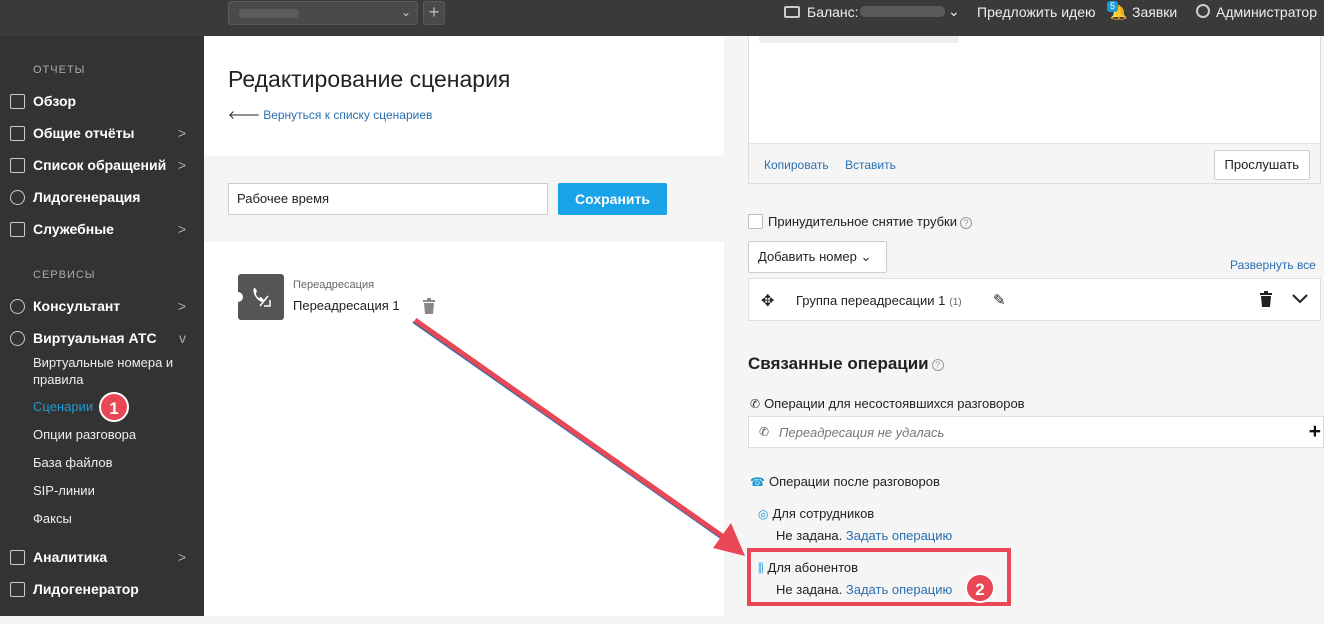 The height and width of the screenshot is (624, 1324). What do you see at coordinates (578, 436) in the screenshot?
I see `annotation-arrow` at bounding box center [578, 436].